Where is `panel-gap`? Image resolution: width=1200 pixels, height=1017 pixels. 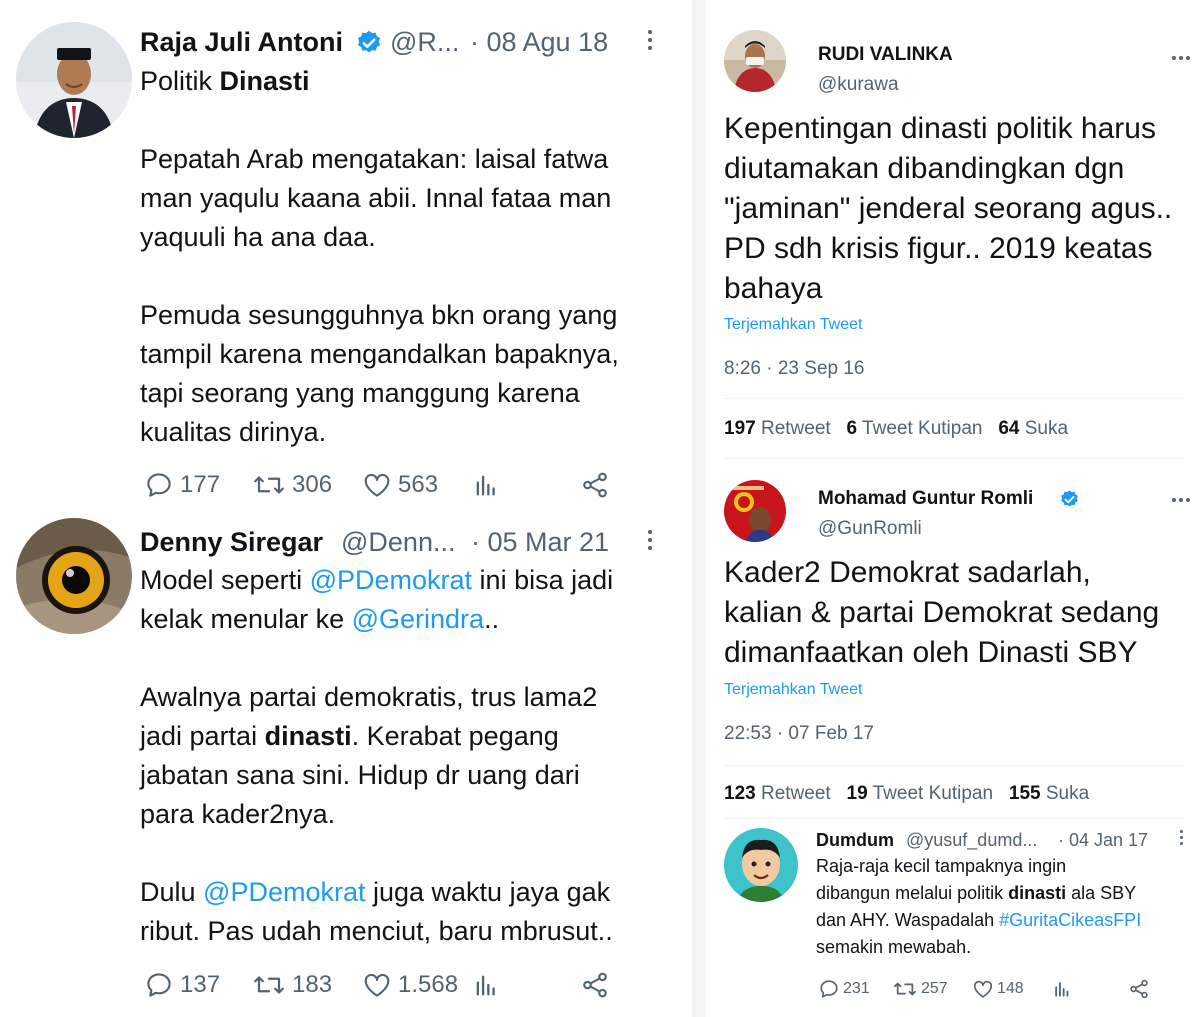
panel-gap is located at coordinates (699, 508).